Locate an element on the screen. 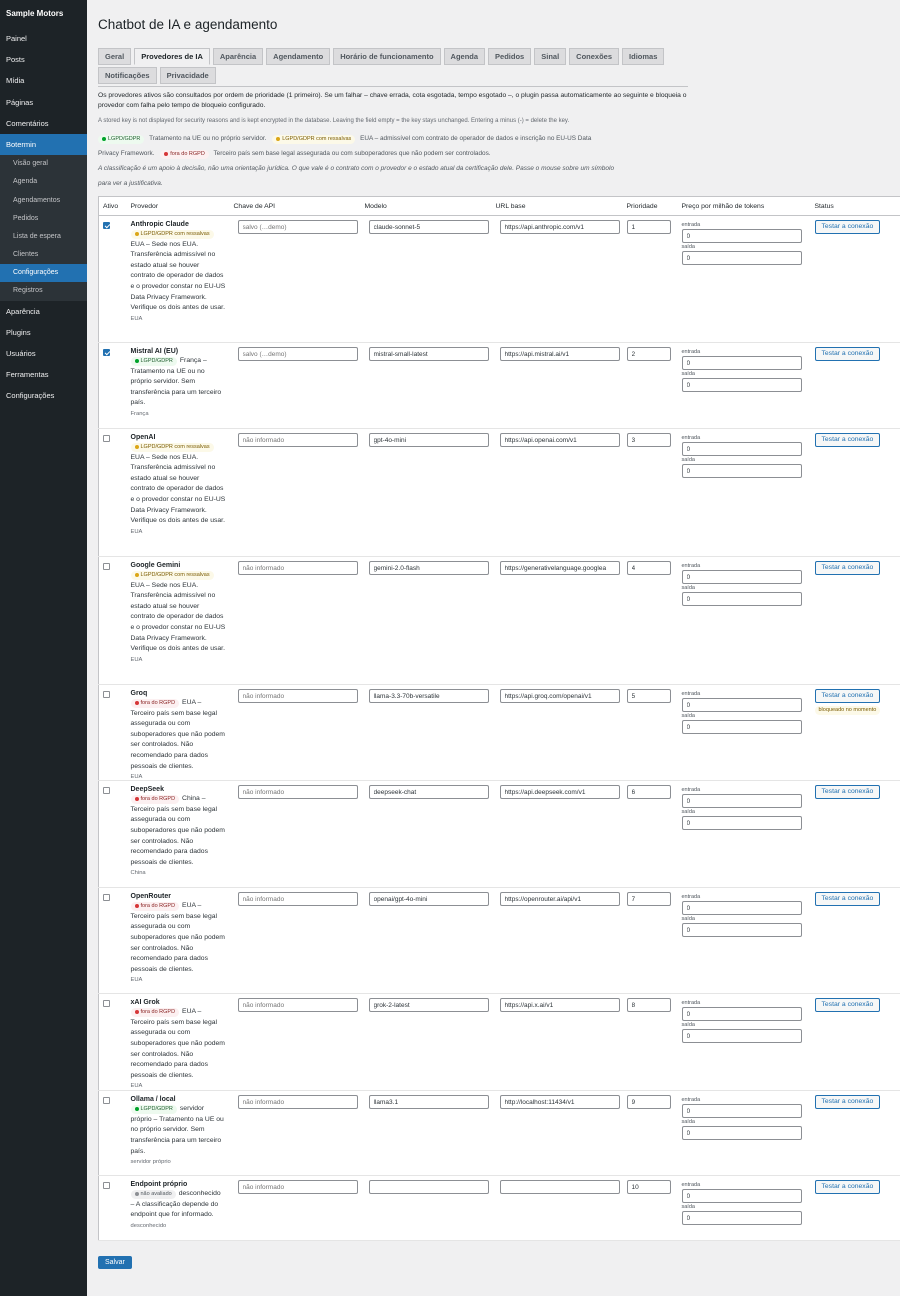 The height and width of the screenshot is (1296, 900). tab-horario-de-funcionamento: Horário de funcionamento is located at coordinates (387, 56).